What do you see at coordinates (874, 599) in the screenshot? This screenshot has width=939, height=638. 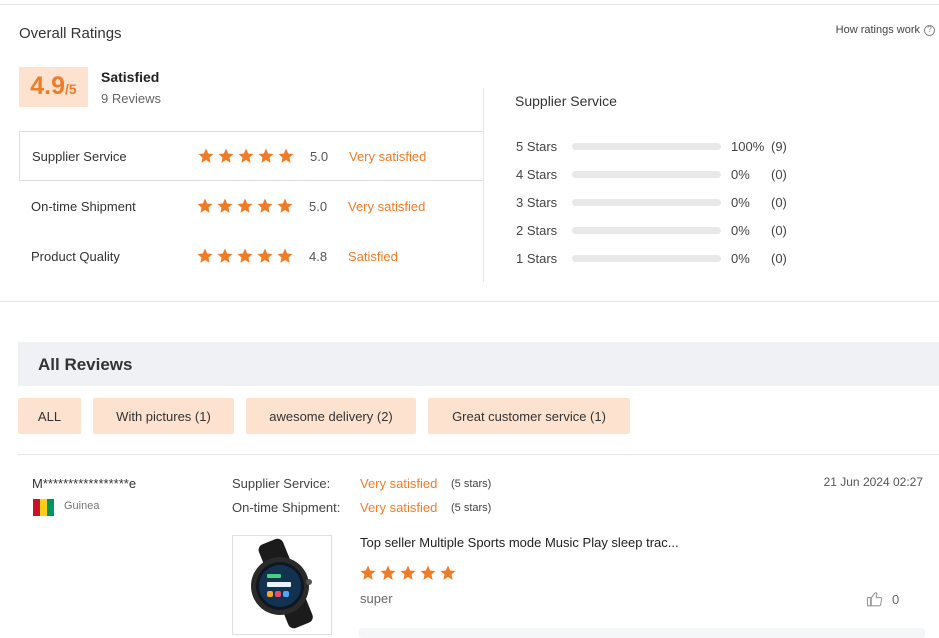 I see `thumbs-up-icon` at bounding box center [874, 599].